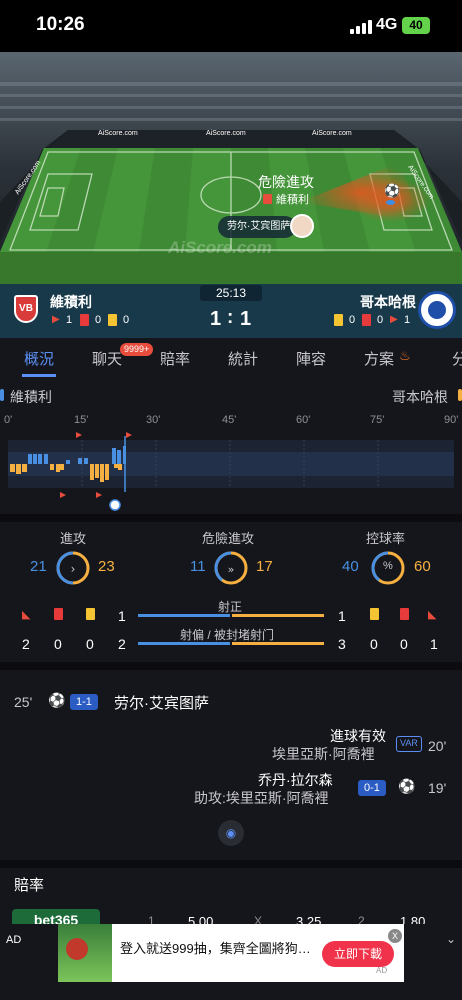 This screenshot has height=1000, width=462. Describe the element at coordinates (390, 202) in the screenshot. I see `ball-marker` at that location.